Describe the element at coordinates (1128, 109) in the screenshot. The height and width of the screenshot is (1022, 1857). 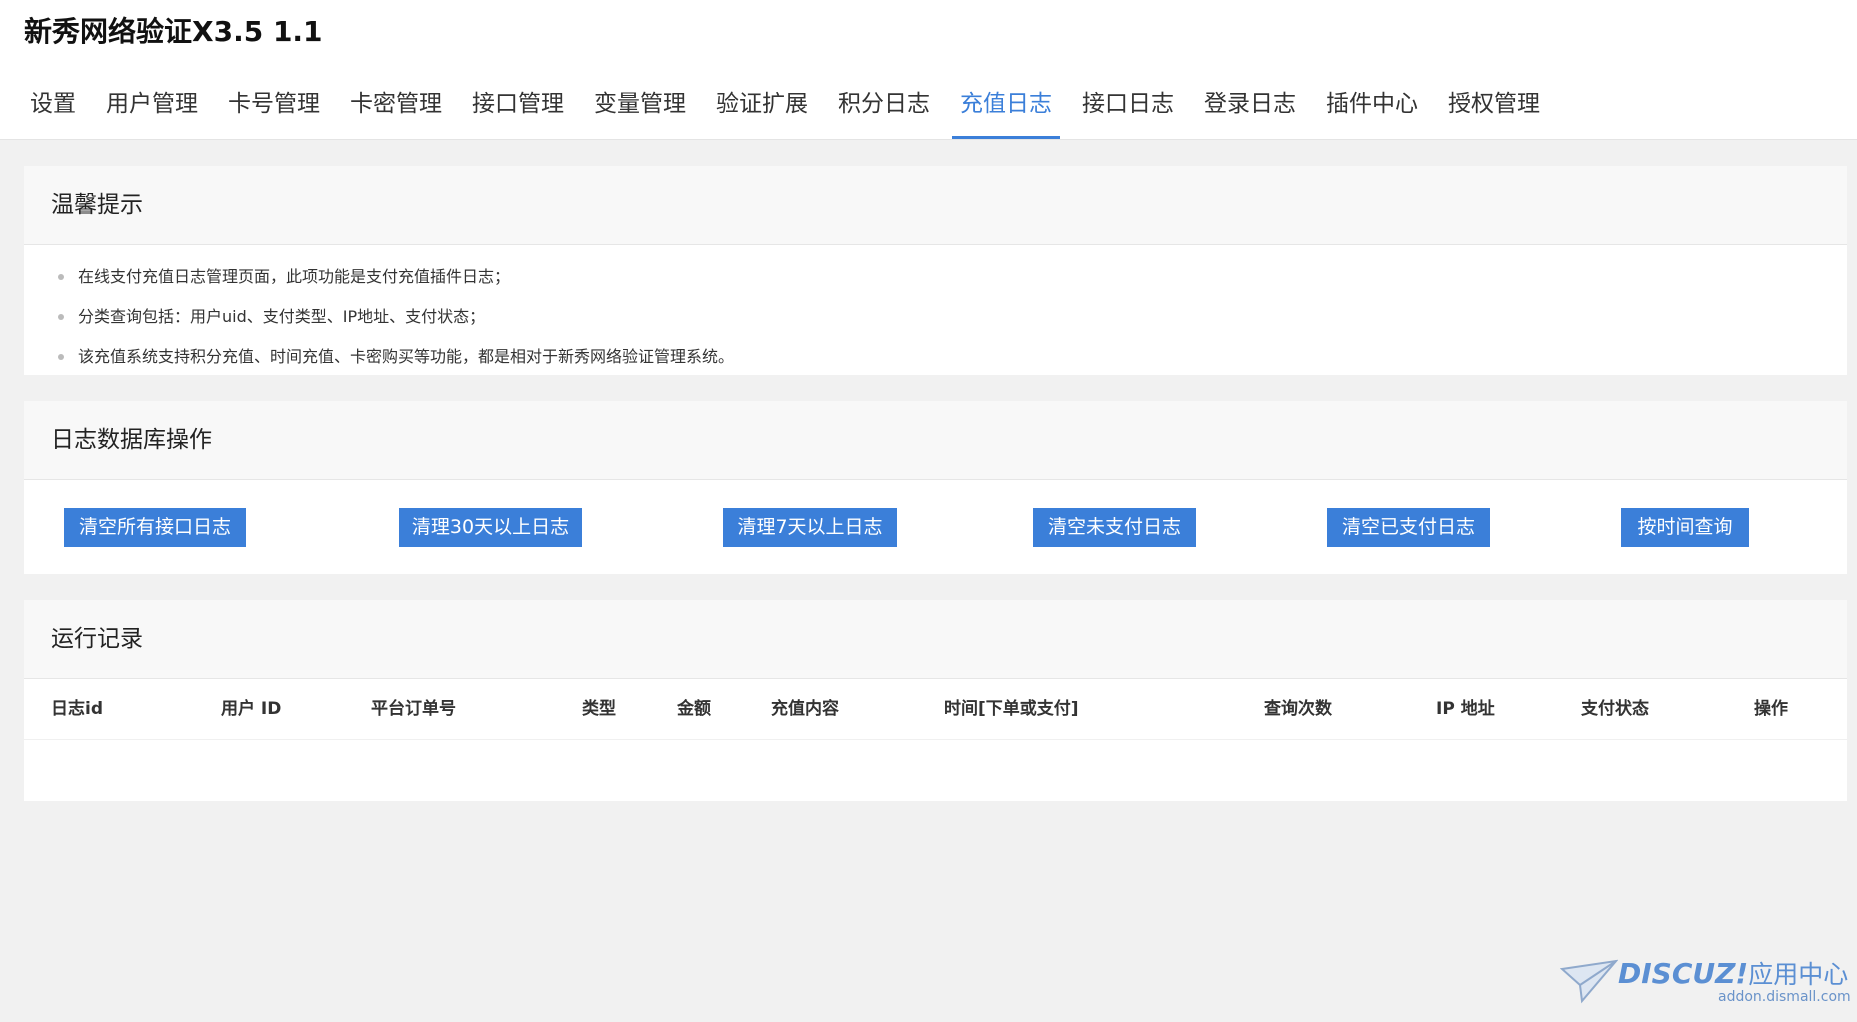
I see `tab-api-log: 接口日志` at that location.